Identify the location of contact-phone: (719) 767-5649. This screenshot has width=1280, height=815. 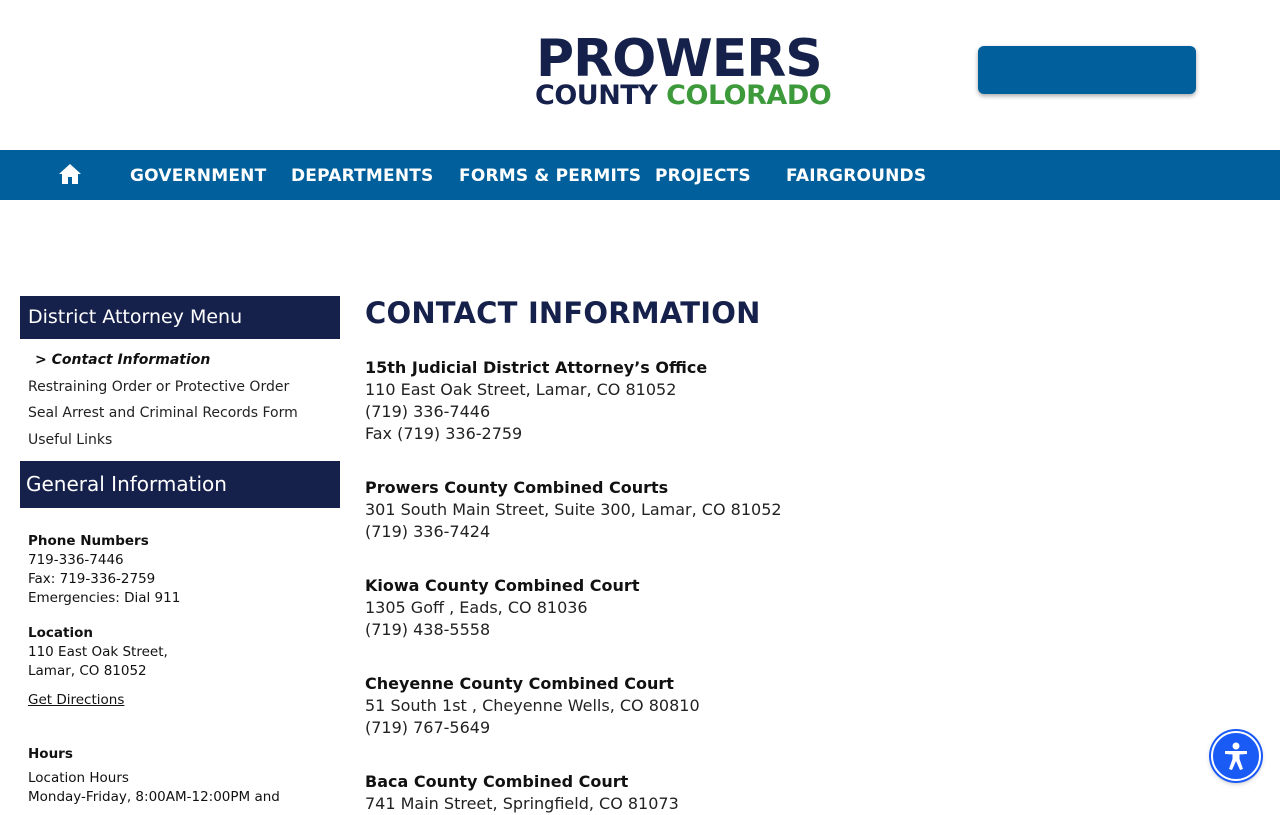
(428, 727).